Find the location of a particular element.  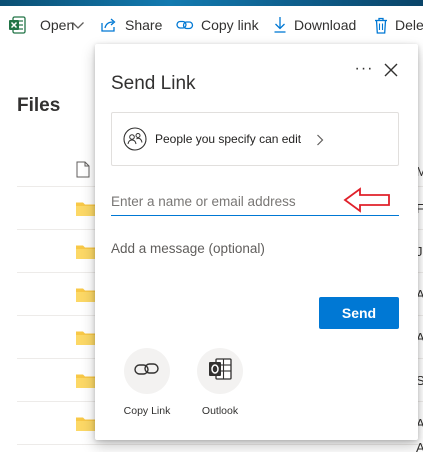

copy-link-label: Copy link is located at coordinates (230, 25).